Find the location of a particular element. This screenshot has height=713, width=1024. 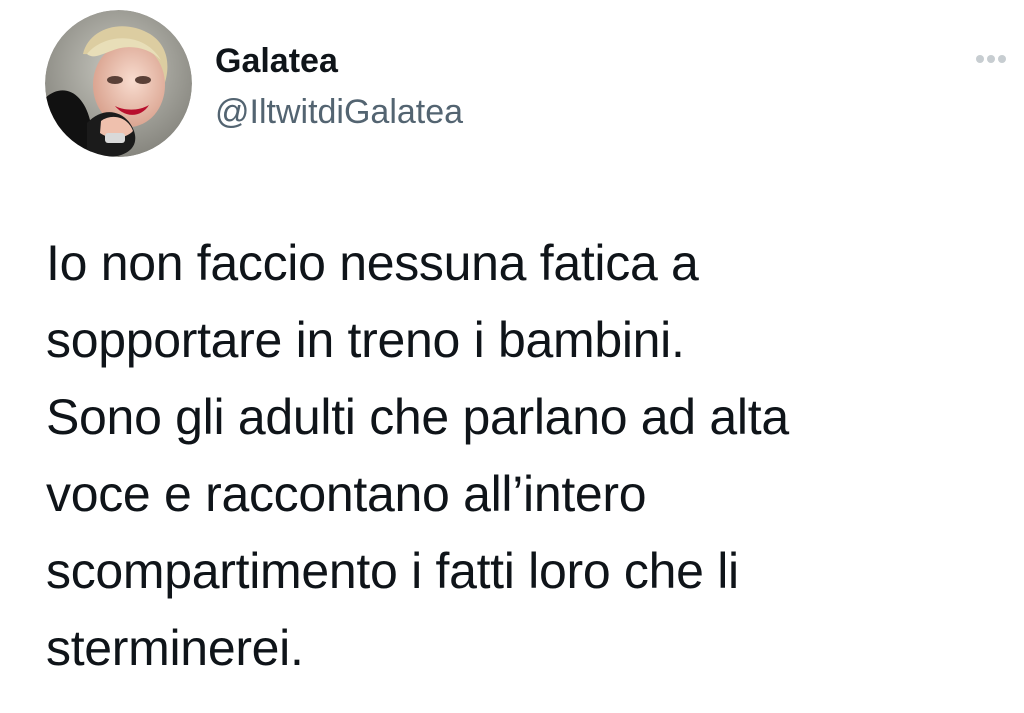

tweet-text-line: Sono gli adulti che parlano ad alta is located at coordinates (417, 417).